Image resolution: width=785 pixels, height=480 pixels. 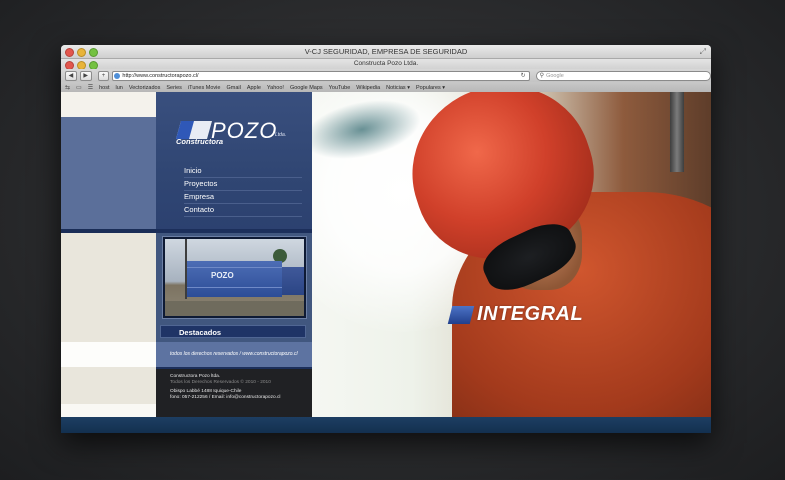 I want to click on logo-ltda: Ltda., so click(x=281, y=135).